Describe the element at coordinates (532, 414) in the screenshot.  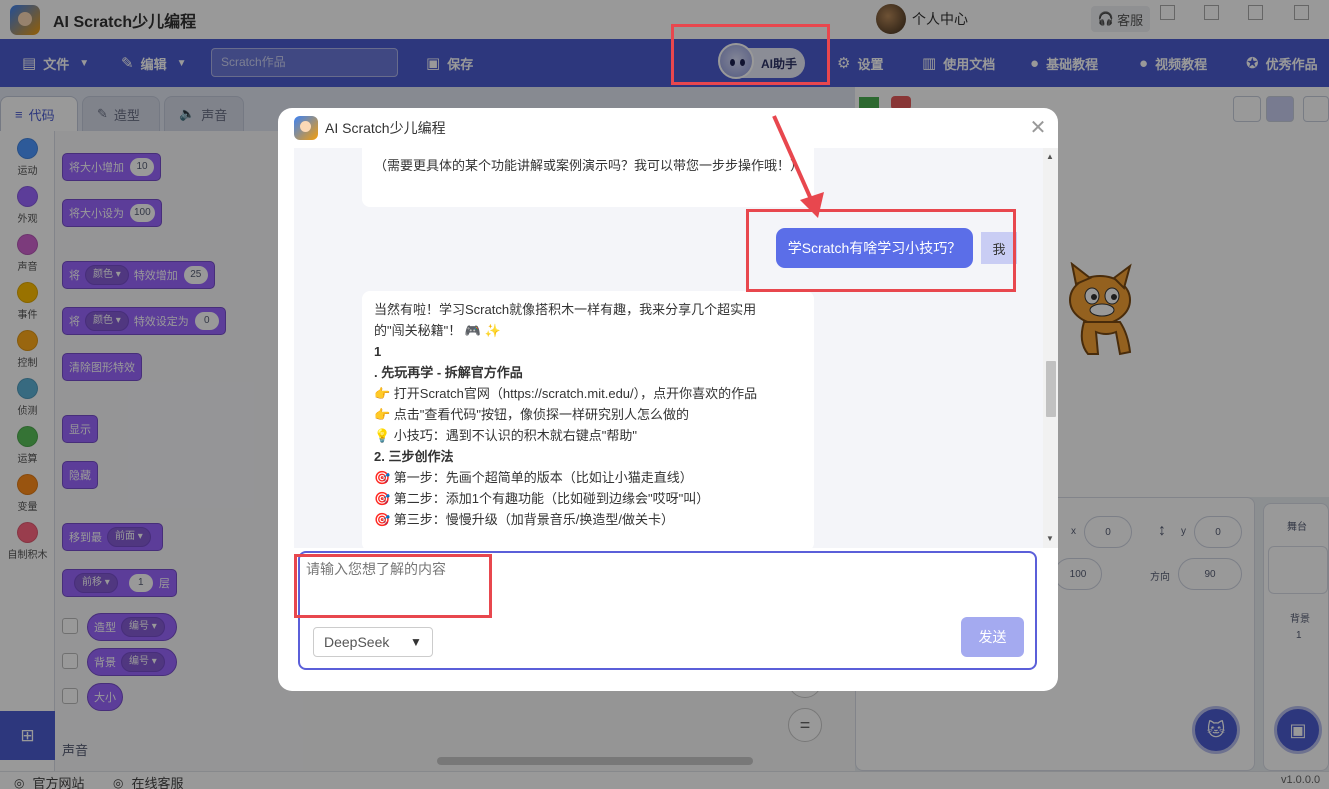
I see `reply-line: 👉 点击"查看代码"按钮，像侦探一样研究别人怎么做的` at that location.